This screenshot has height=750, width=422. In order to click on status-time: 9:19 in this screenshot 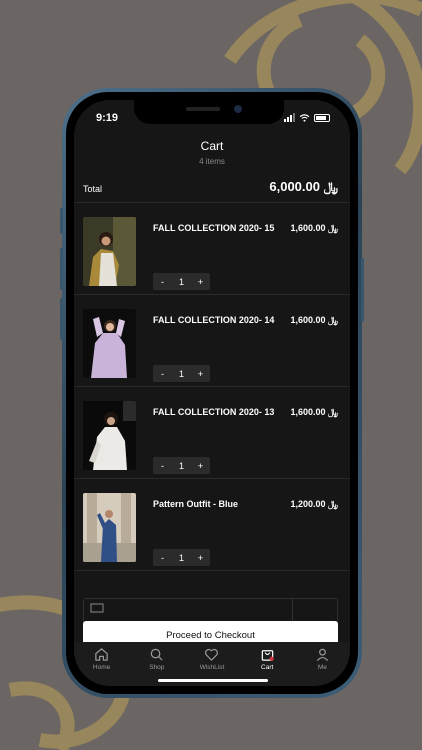, I will do `click(107, 118)`.